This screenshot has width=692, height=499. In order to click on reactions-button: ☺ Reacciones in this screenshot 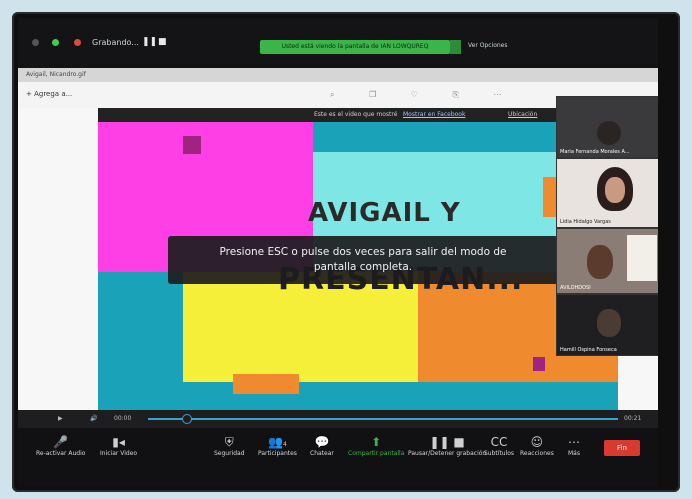, I will do `click(537, 445)`.